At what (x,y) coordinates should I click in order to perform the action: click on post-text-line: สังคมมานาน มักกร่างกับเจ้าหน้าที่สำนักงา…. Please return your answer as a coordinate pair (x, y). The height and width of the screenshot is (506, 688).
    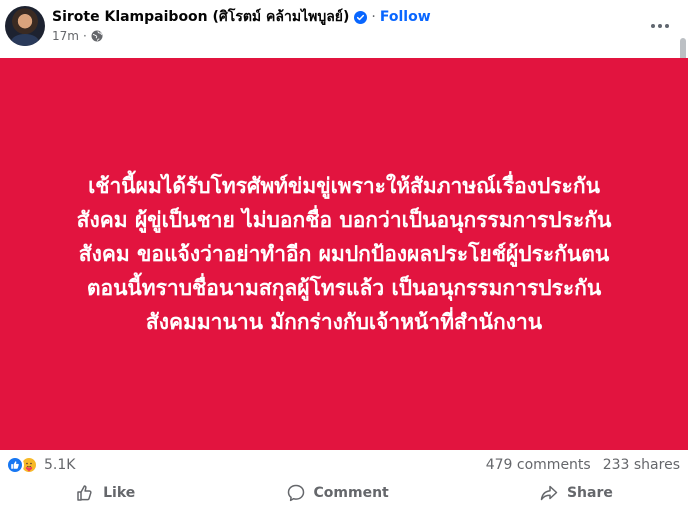
    Looking at the image, I should click on (344, 322).